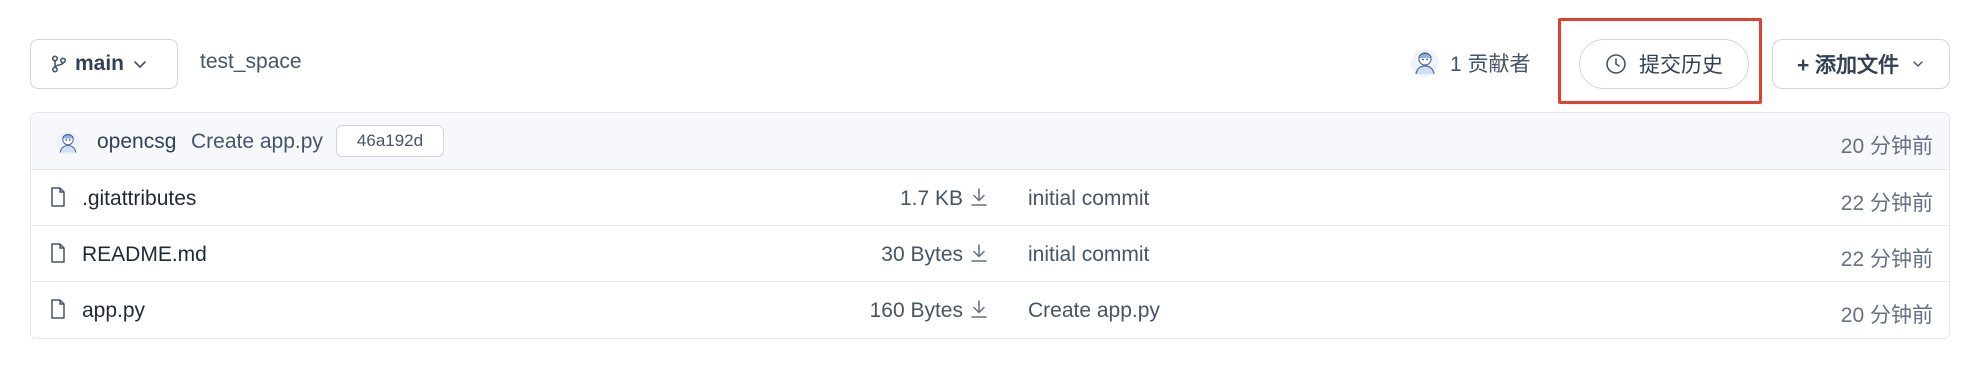  Describe the element at coordinates (1886, 315) in the screenshot. I see `file-commit-time: 20 分钟前` at that location.